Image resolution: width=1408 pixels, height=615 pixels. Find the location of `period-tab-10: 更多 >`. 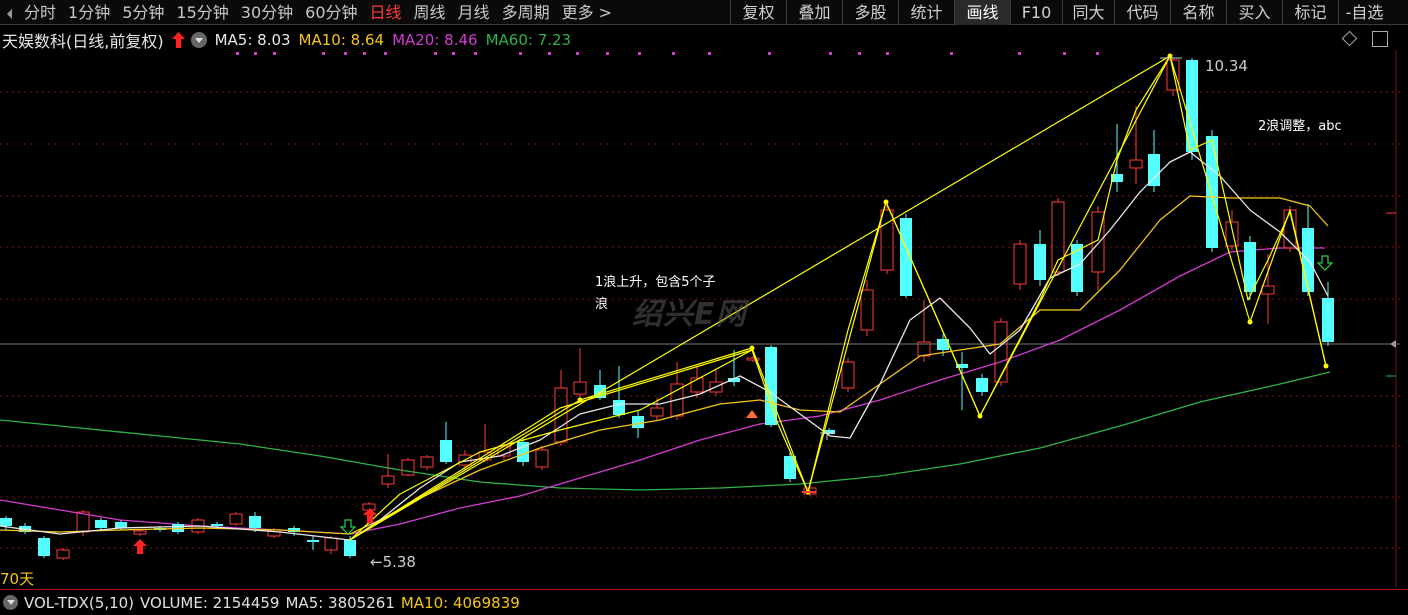

period-tab-10: 更多 > is located at coordinates (587, 12).